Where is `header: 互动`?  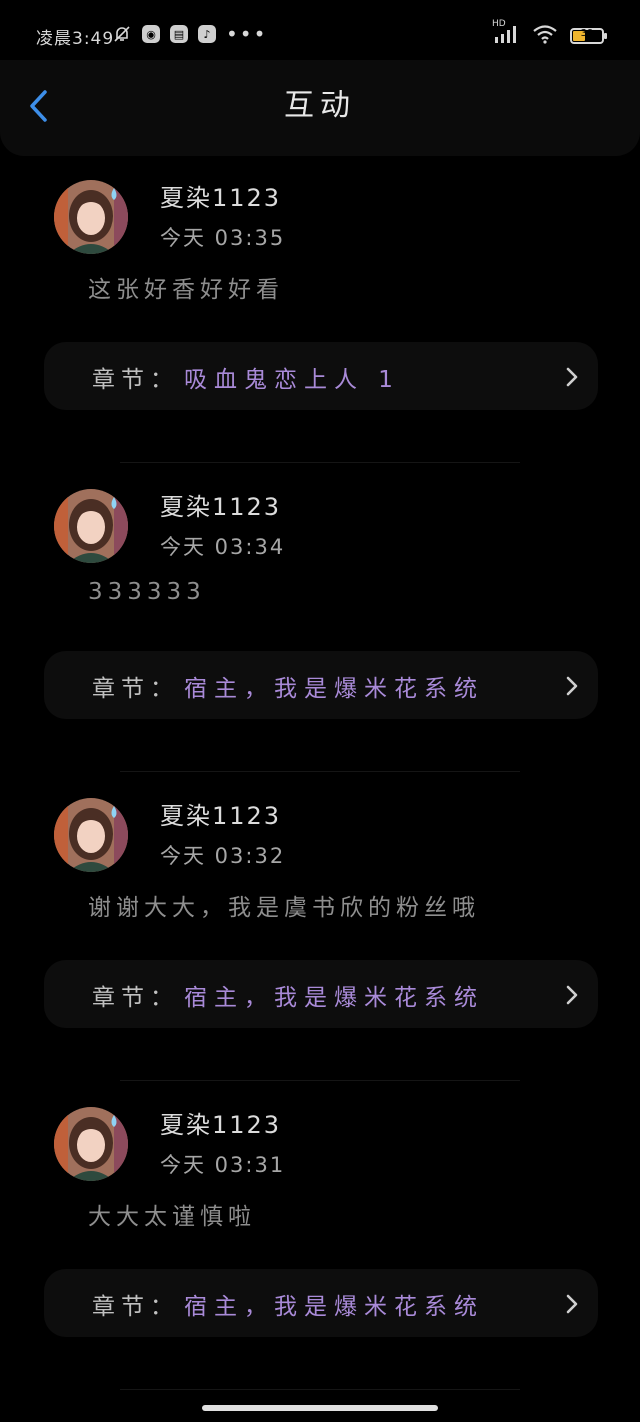
header: 互动 is located at coordinates (320, 108).